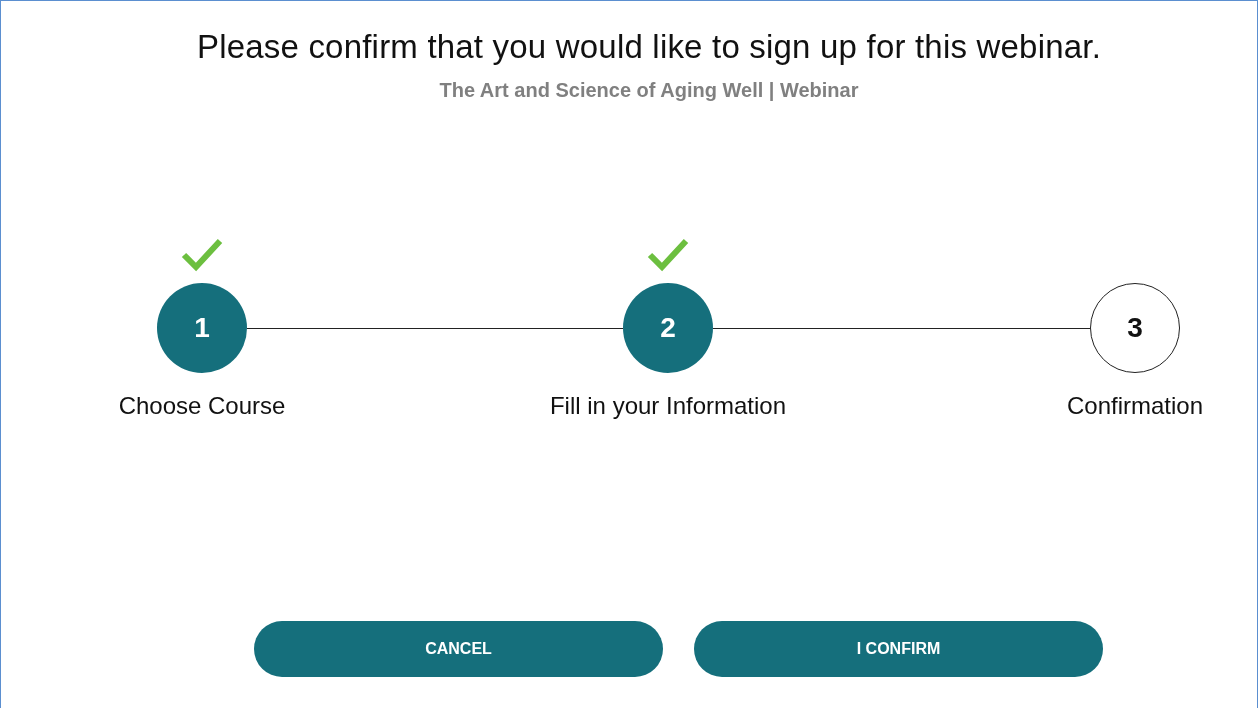 Image resolution: width=1258 pixels, height=708 pixels. Describe the element at coordinates (649, 47) in the screenshot. I see `page-title: Please confirm that you would like to sign up for this webinar.` at that location.